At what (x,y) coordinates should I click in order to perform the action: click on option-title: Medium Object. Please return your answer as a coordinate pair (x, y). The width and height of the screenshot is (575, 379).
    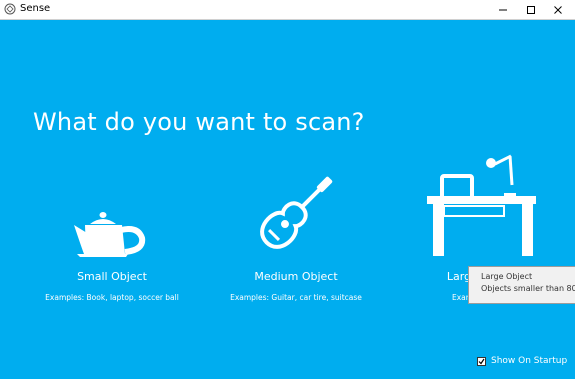
    Looking at the image, I should click on (296, 276).